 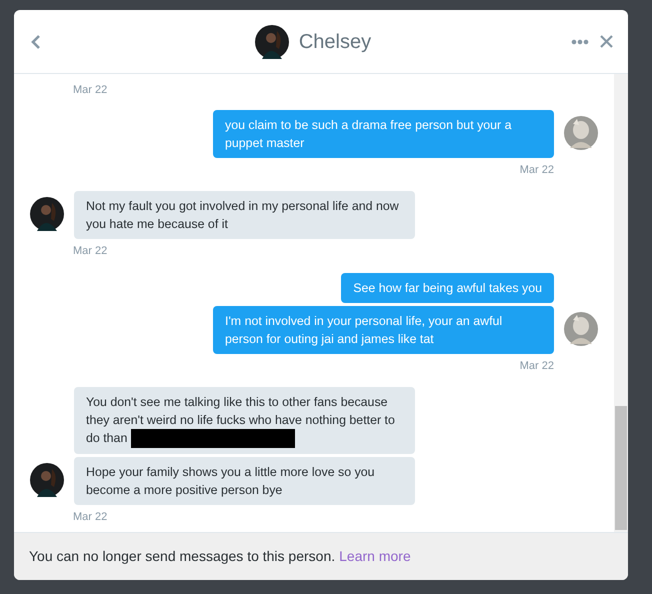 What do you see at coordinates (580, 41) in the screenshot?
I see `more-icon` at bounding box center [580, 41].